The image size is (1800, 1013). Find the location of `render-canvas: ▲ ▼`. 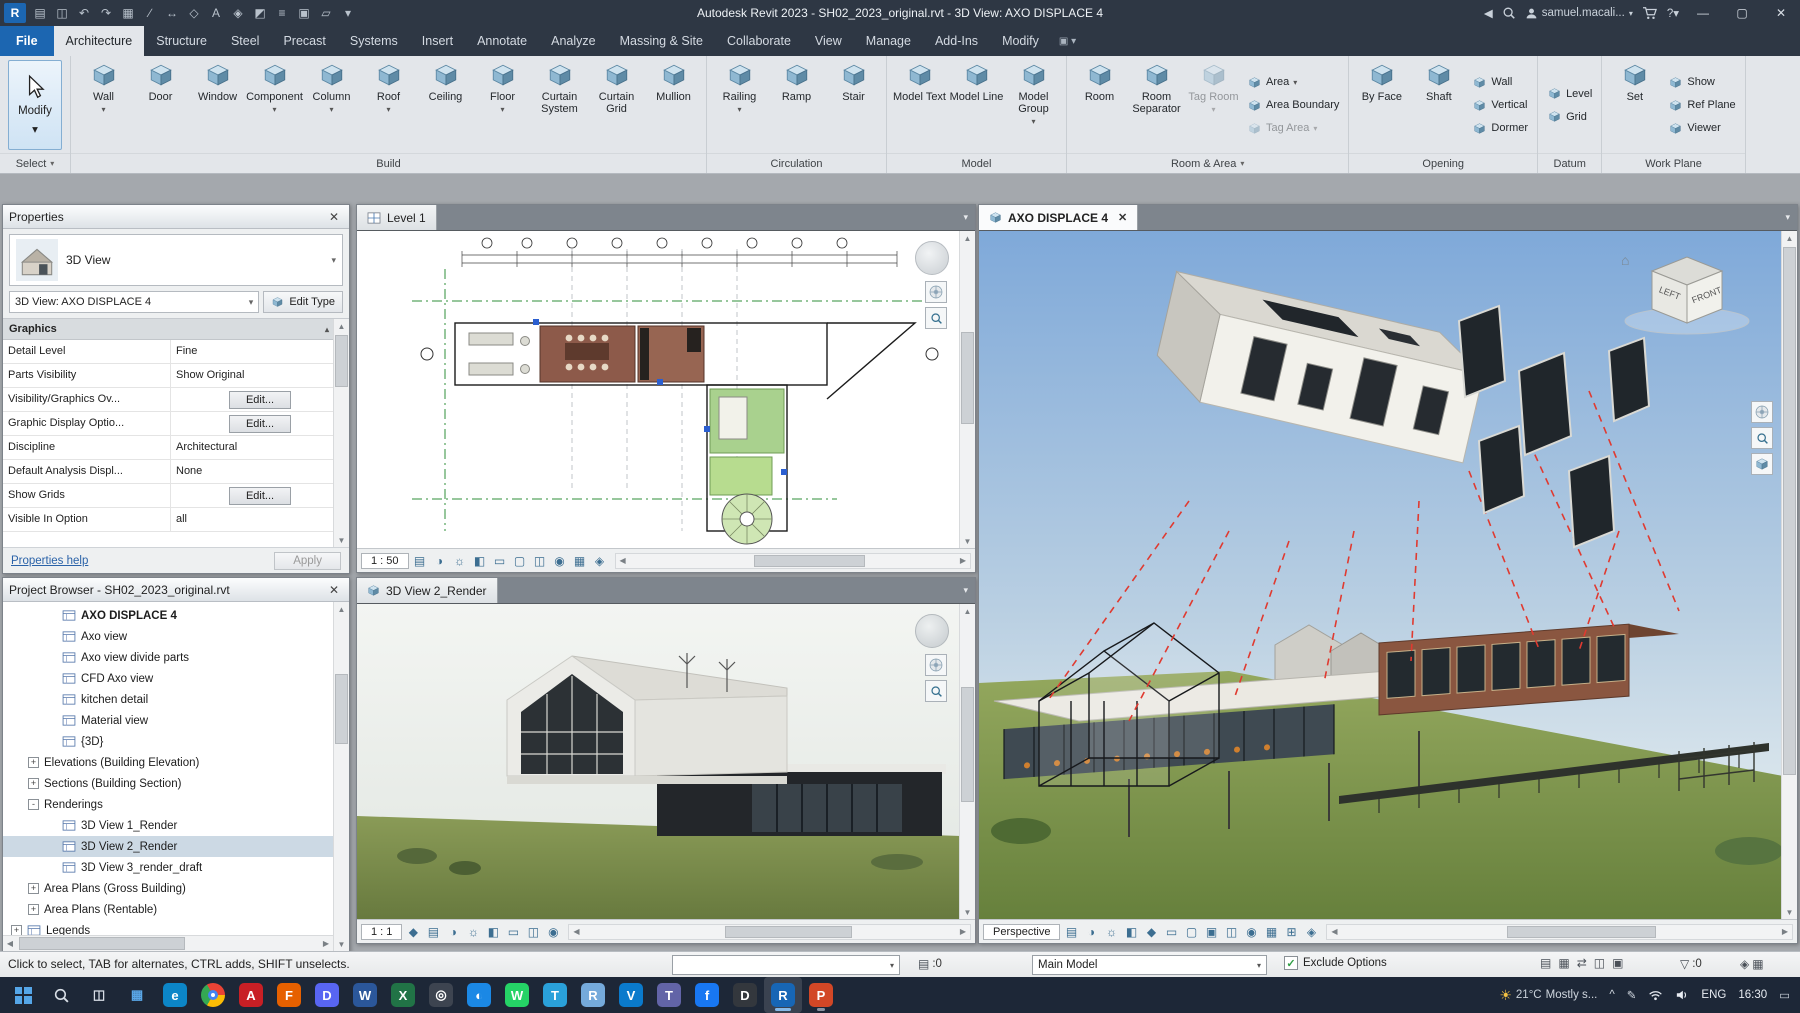

render-canvas: ▲ ▼ is located at coordinates (666, 761).